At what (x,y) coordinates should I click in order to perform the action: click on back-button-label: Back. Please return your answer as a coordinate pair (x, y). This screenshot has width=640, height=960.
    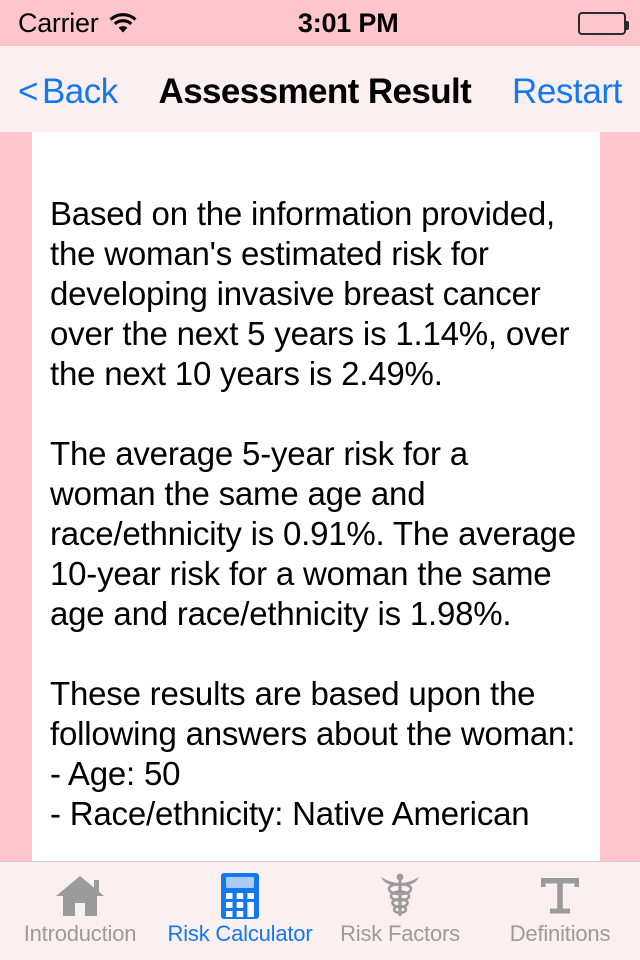
    Looking at the image, I should click on (79, 91).